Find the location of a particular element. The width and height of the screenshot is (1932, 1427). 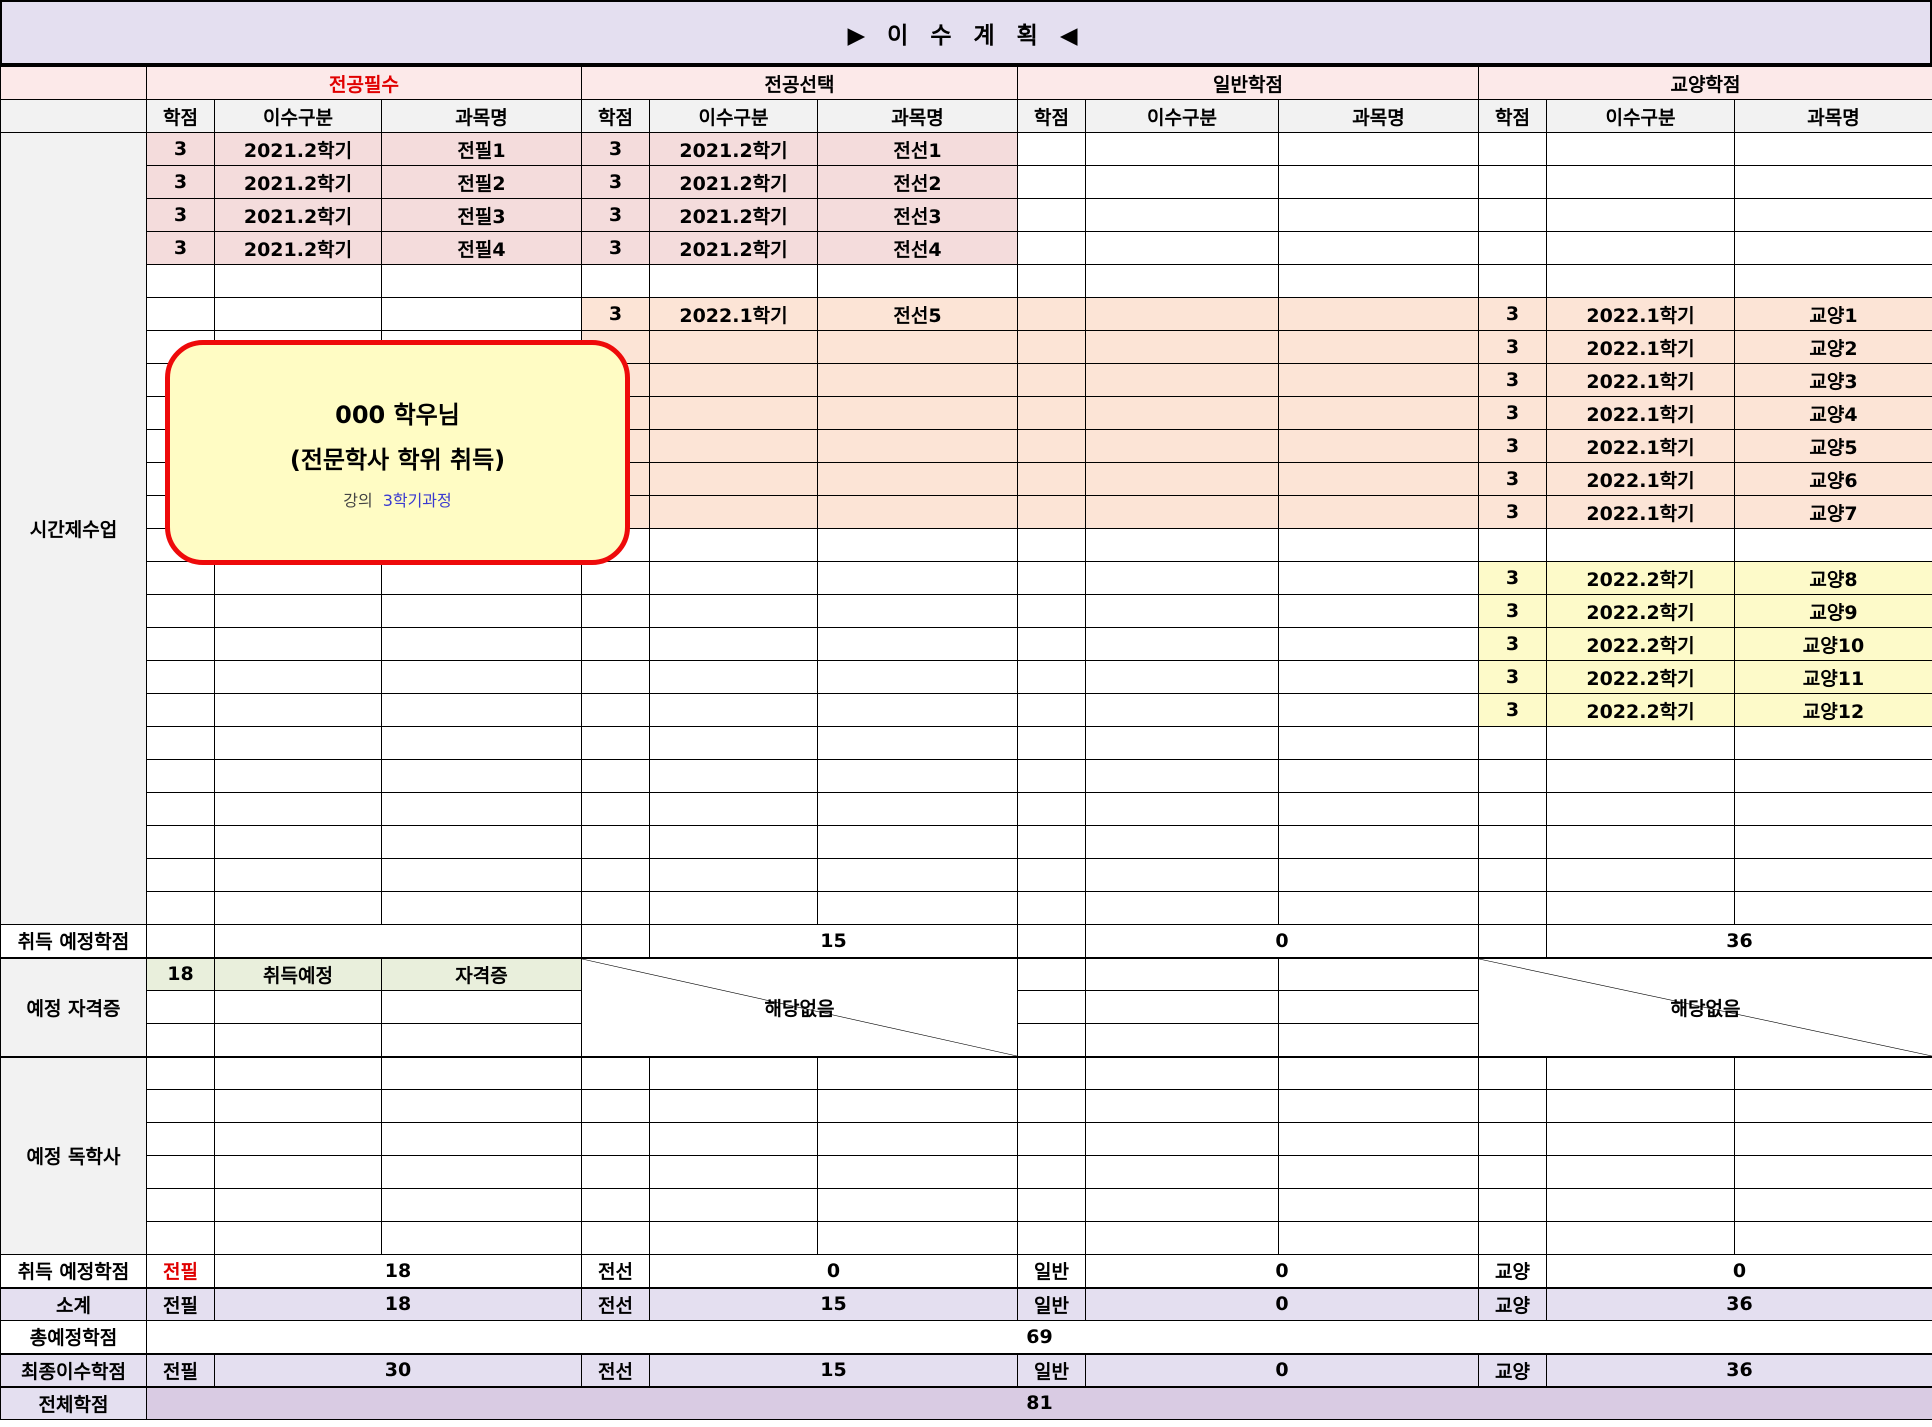

subject-cell: 교양10 is located at coordinates (1833, 644).